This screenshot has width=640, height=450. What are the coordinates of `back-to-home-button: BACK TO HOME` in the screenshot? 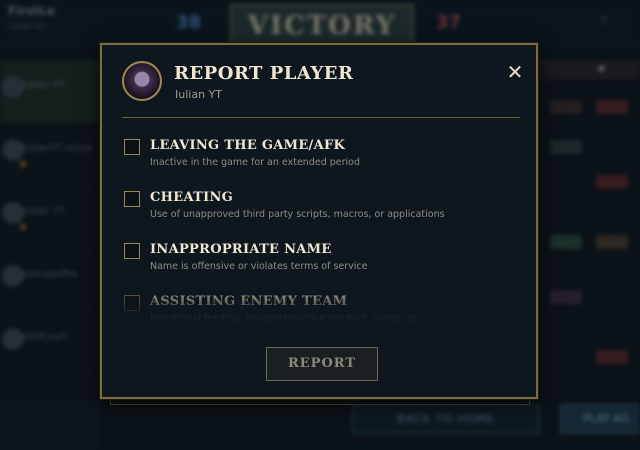 It's located at (446, 419).